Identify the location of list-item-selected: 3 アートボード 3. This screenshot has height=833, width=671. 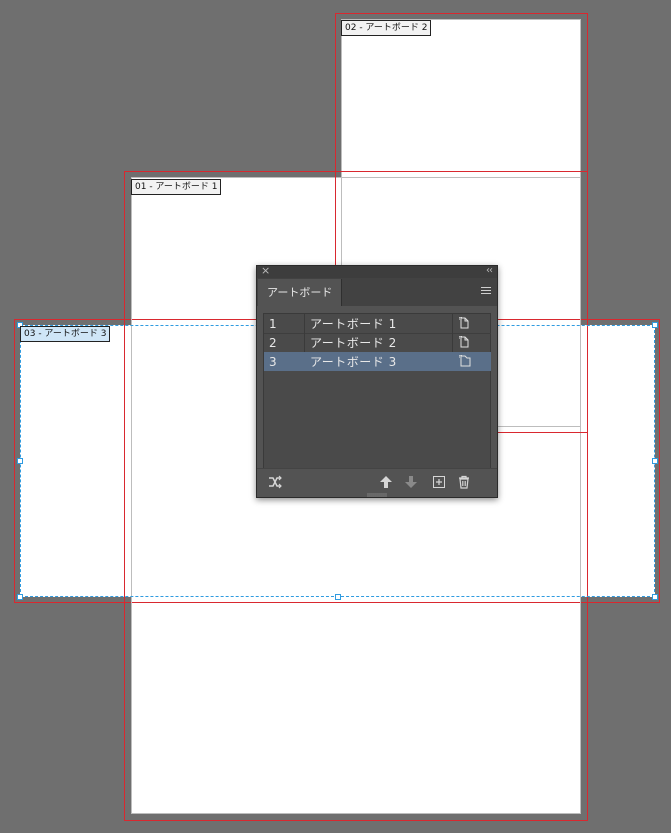
(377, 361).